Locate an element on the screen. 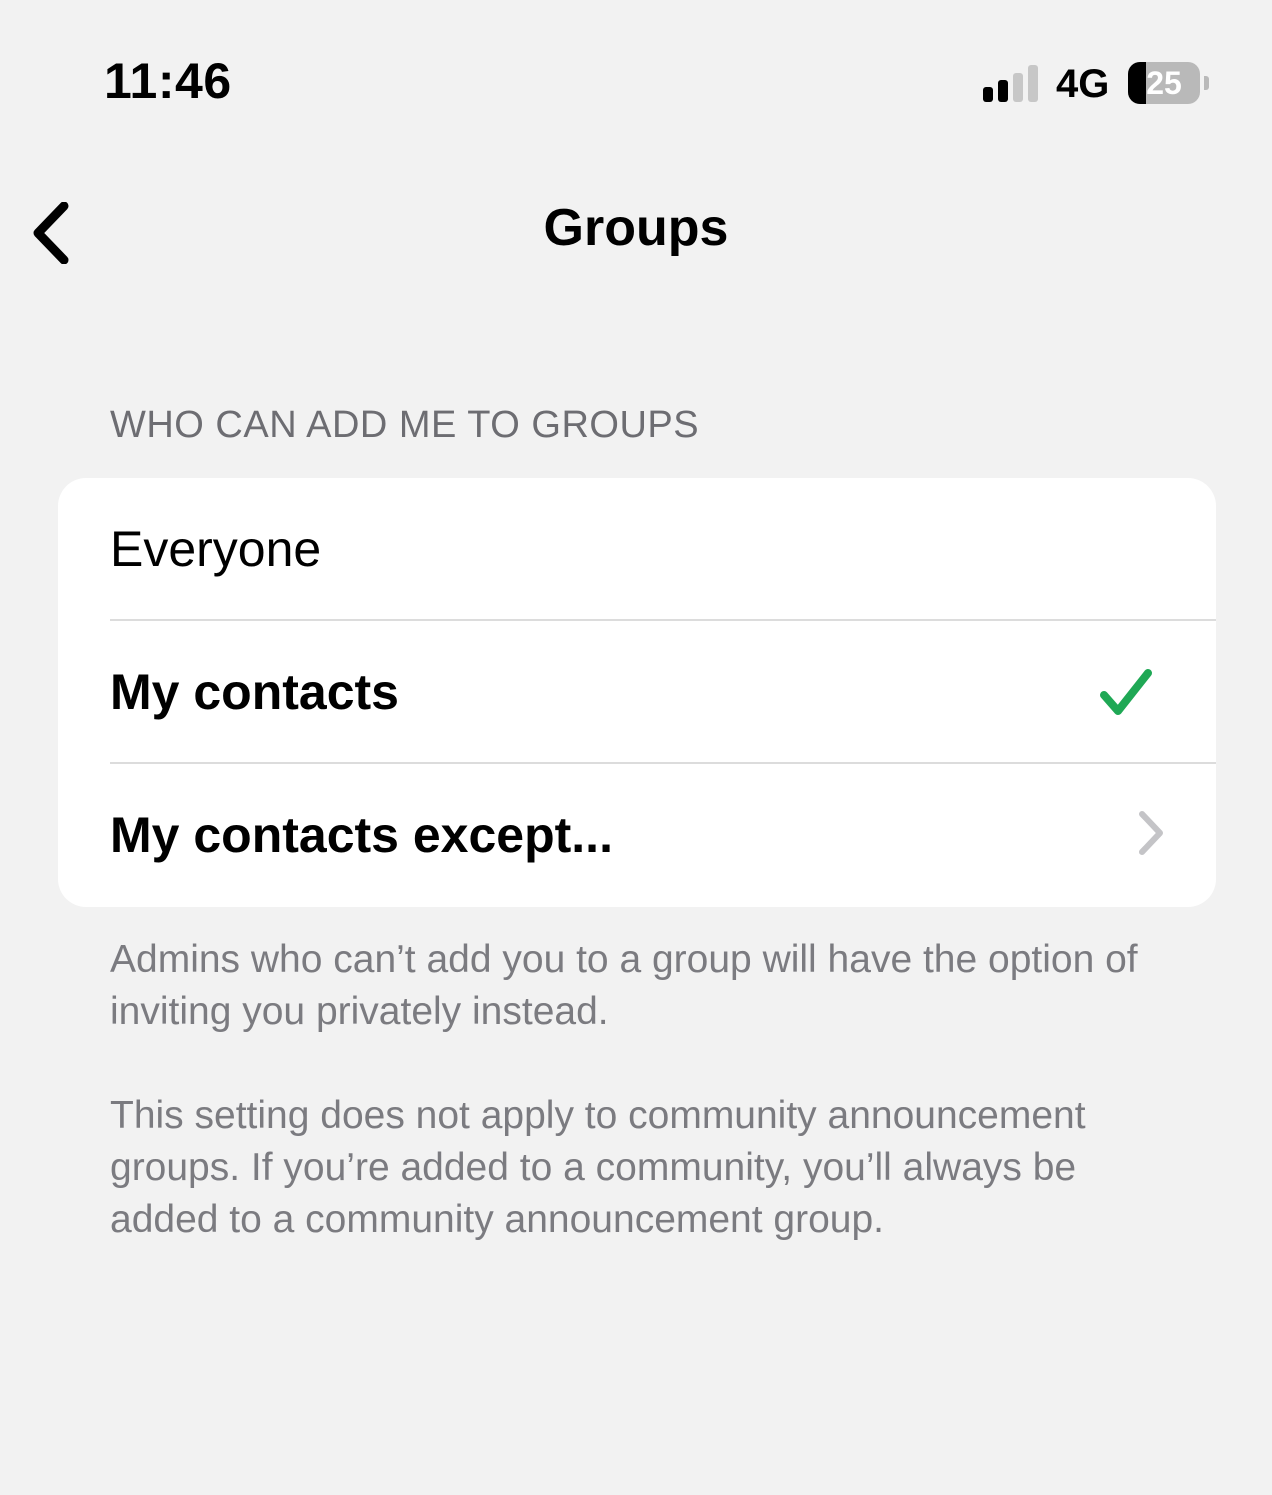 This screenshot has width=1272, height=1495. status-bar: 11:46 4G 25 is located at coordinates (636, 80).